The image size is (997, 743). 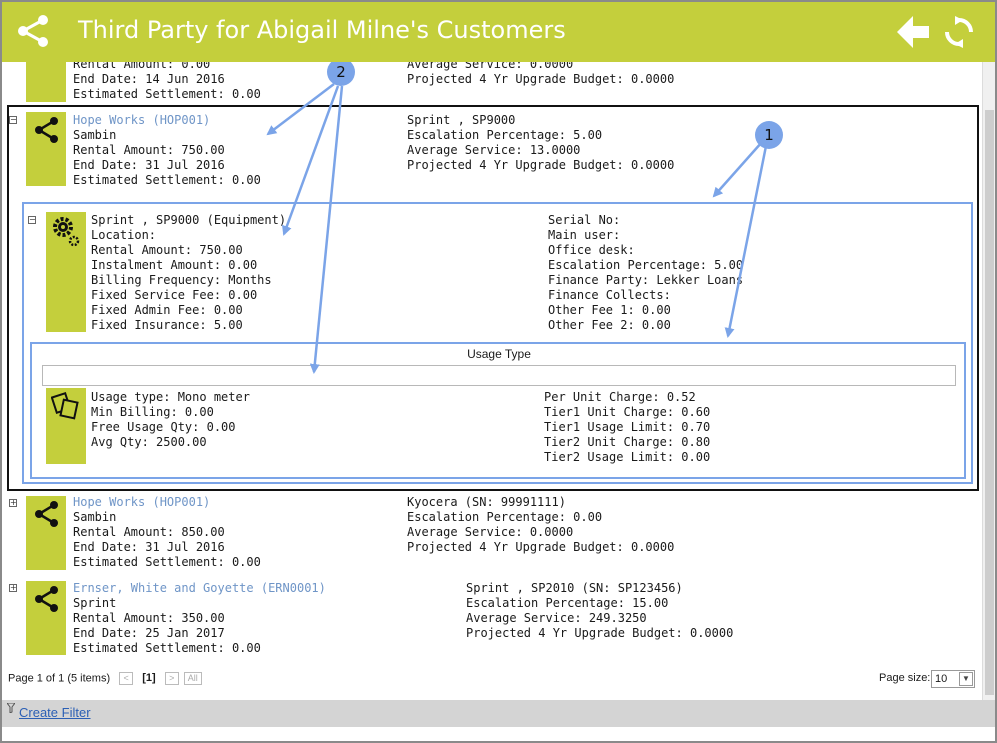 I want to click on page-size-select: 10 ▼, so click(x=953, y=679).